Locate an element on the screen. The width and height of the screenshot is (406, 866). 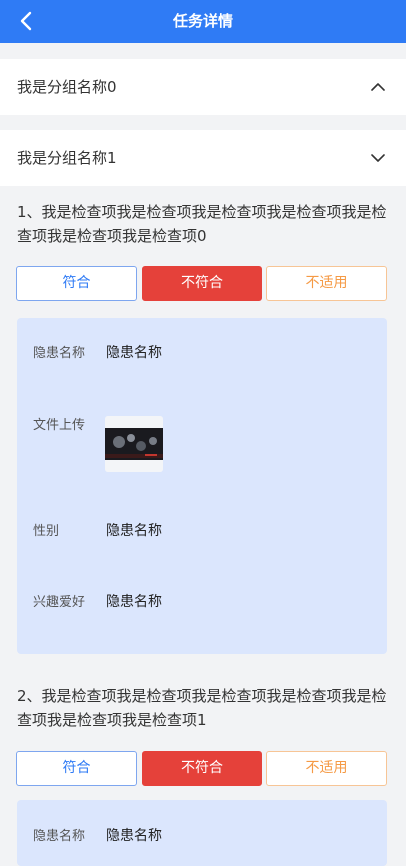
uploaded-image-thumbnail is located at coordinates (134, 444).